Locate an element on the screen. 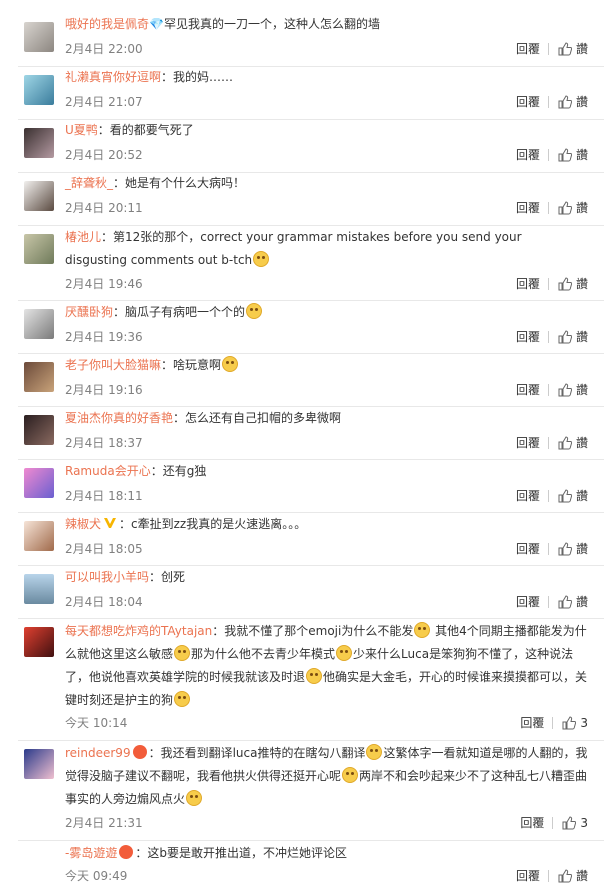 This screenshot has height=889, width=612. timestamp: 2月4日 19:46 is located at coordinates (104, 284).